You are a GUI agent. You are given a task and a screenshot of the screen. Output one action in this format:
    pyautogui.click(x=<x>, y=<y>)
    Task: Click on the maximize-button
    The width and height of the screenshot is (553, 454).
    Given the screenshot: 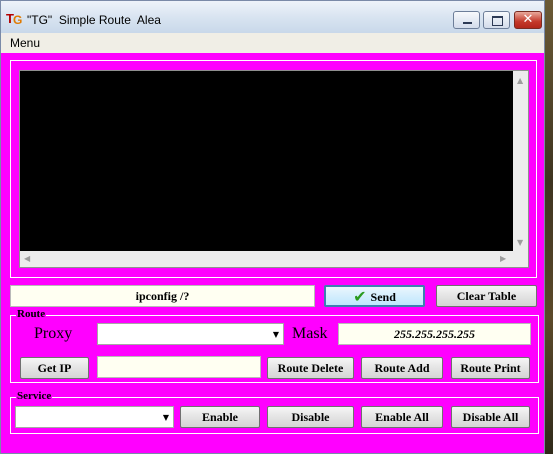 What is the action you would take?
    pyautogui.click(x=496, y=20)
    